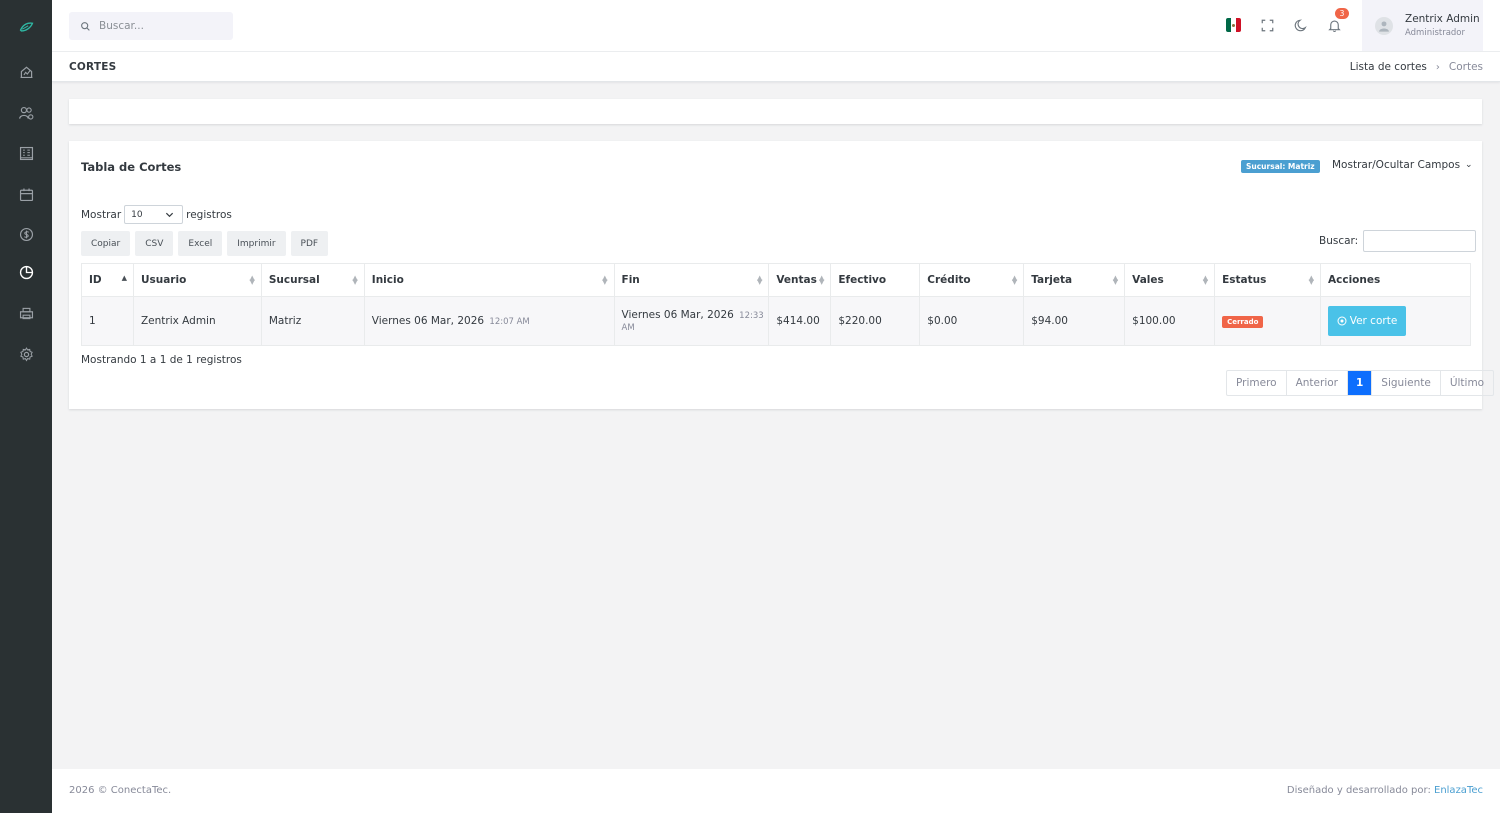  I want to click on footer-copyright: 2026 © ConectaTec., so click(120, 790).